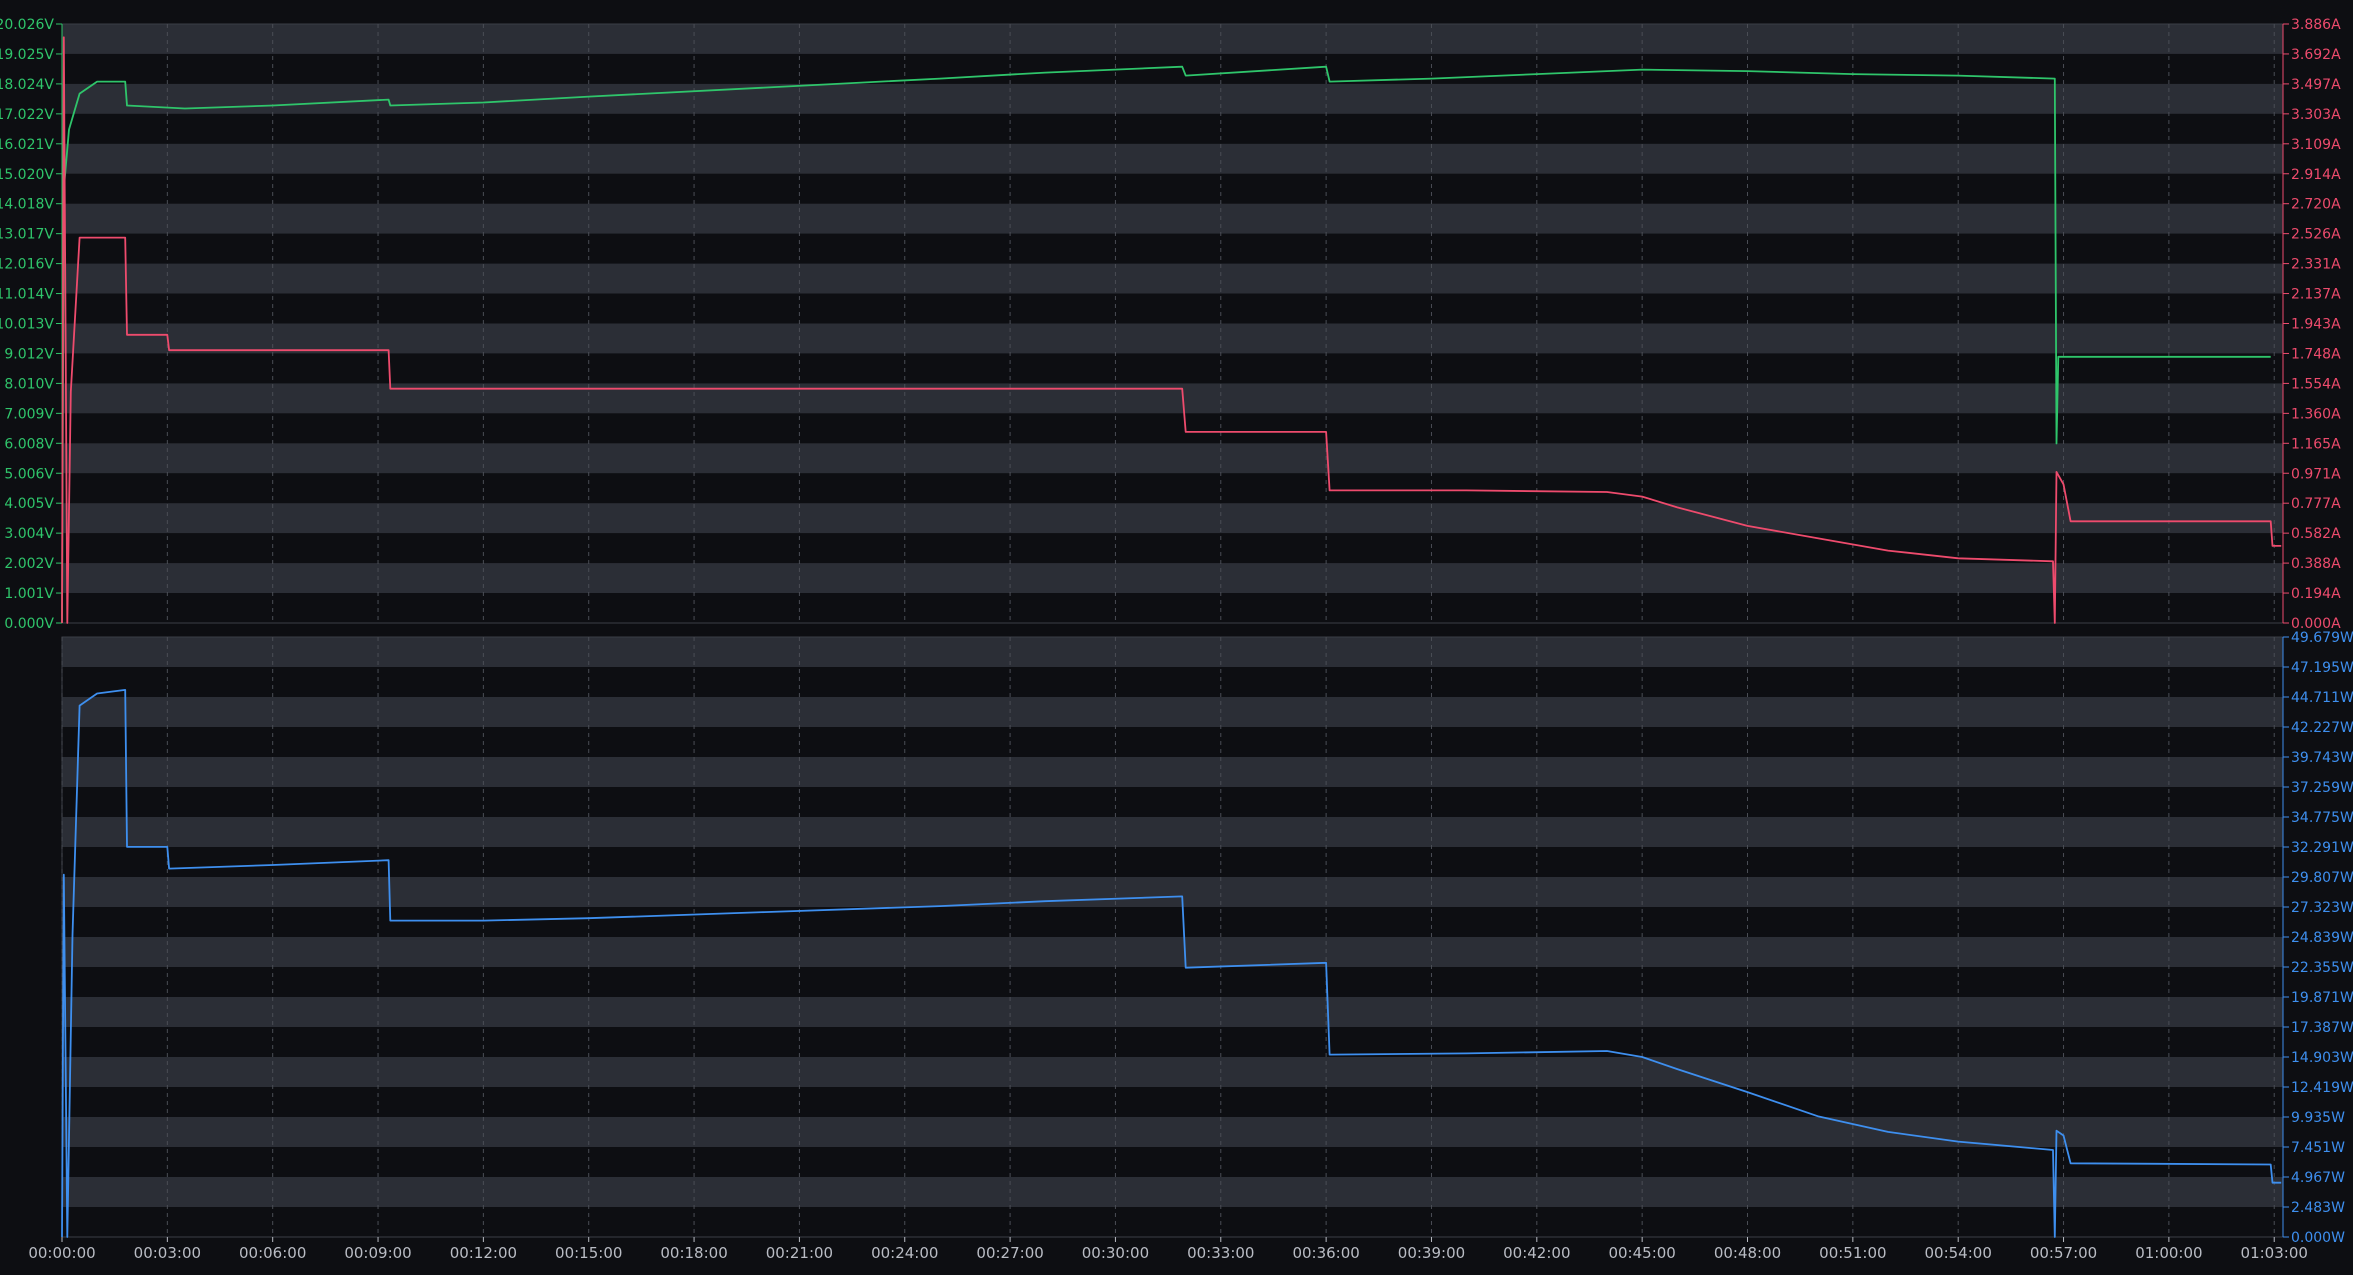 The width and height of the screenshot is (2353, 1275). I want to click on x-tick-label: 00:33:00, so click(1220, 1253).